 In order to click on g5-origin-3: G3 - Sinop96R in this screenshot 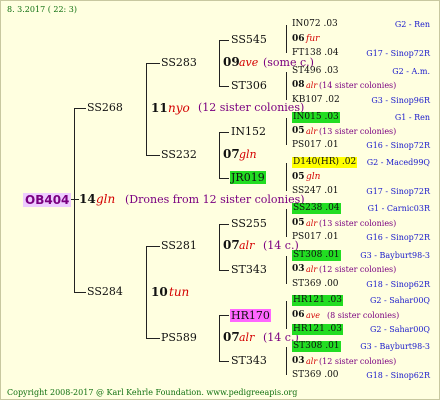, I will do `click(400, 100)`.